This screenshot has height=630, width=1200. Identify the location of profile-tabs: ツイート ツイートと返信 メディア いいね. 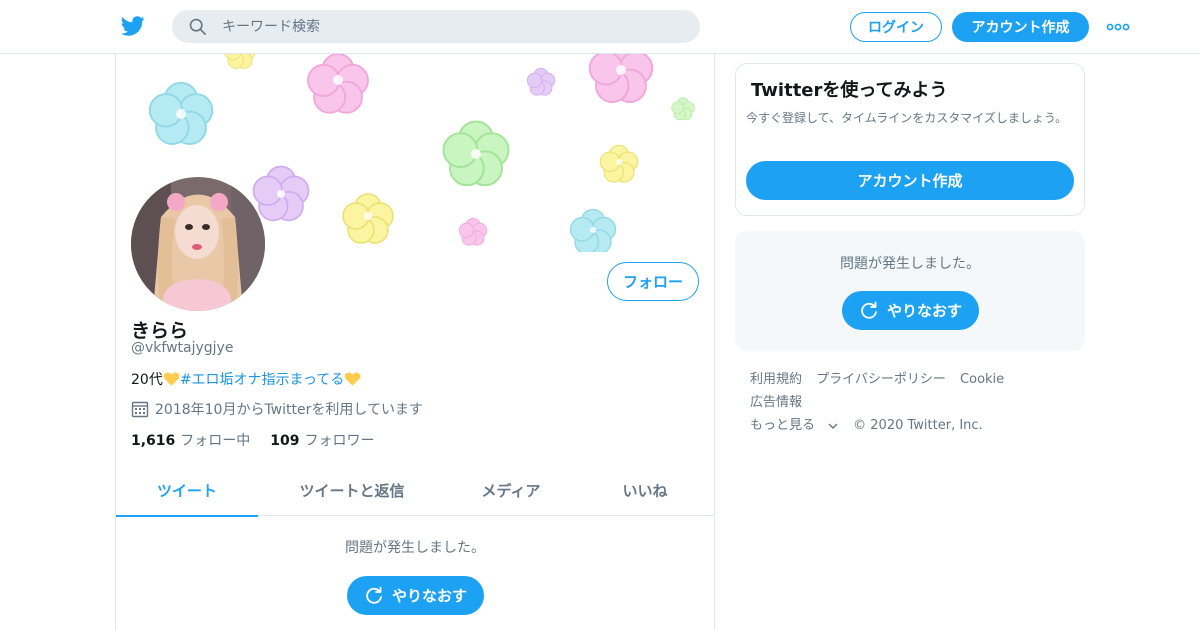
(415, 490).